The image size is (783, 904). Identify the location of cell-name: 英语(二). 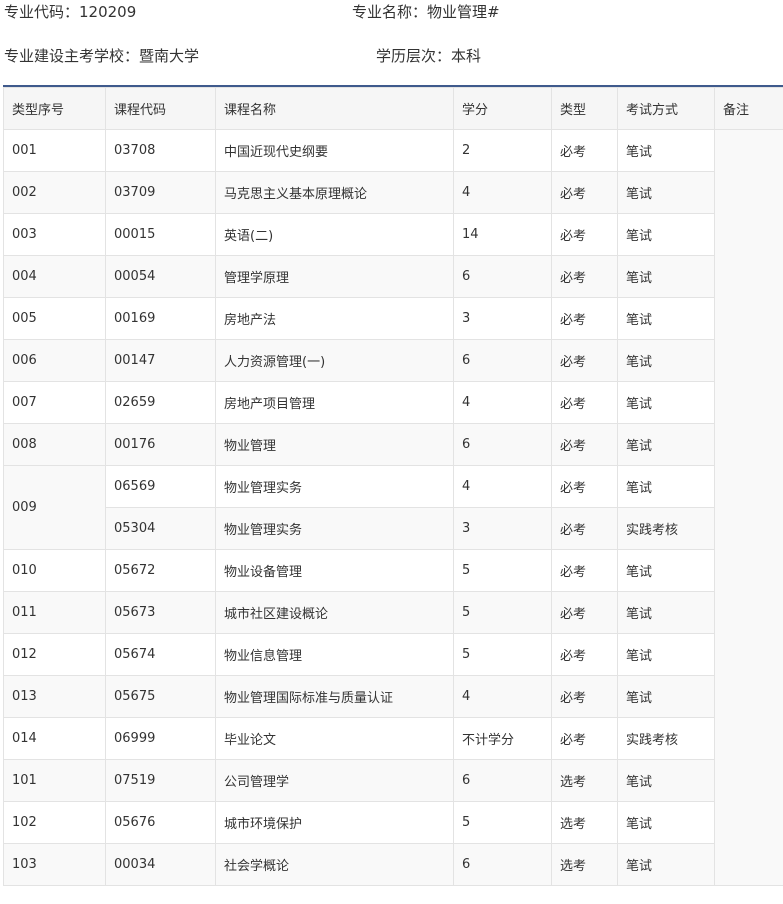
(334, 234).